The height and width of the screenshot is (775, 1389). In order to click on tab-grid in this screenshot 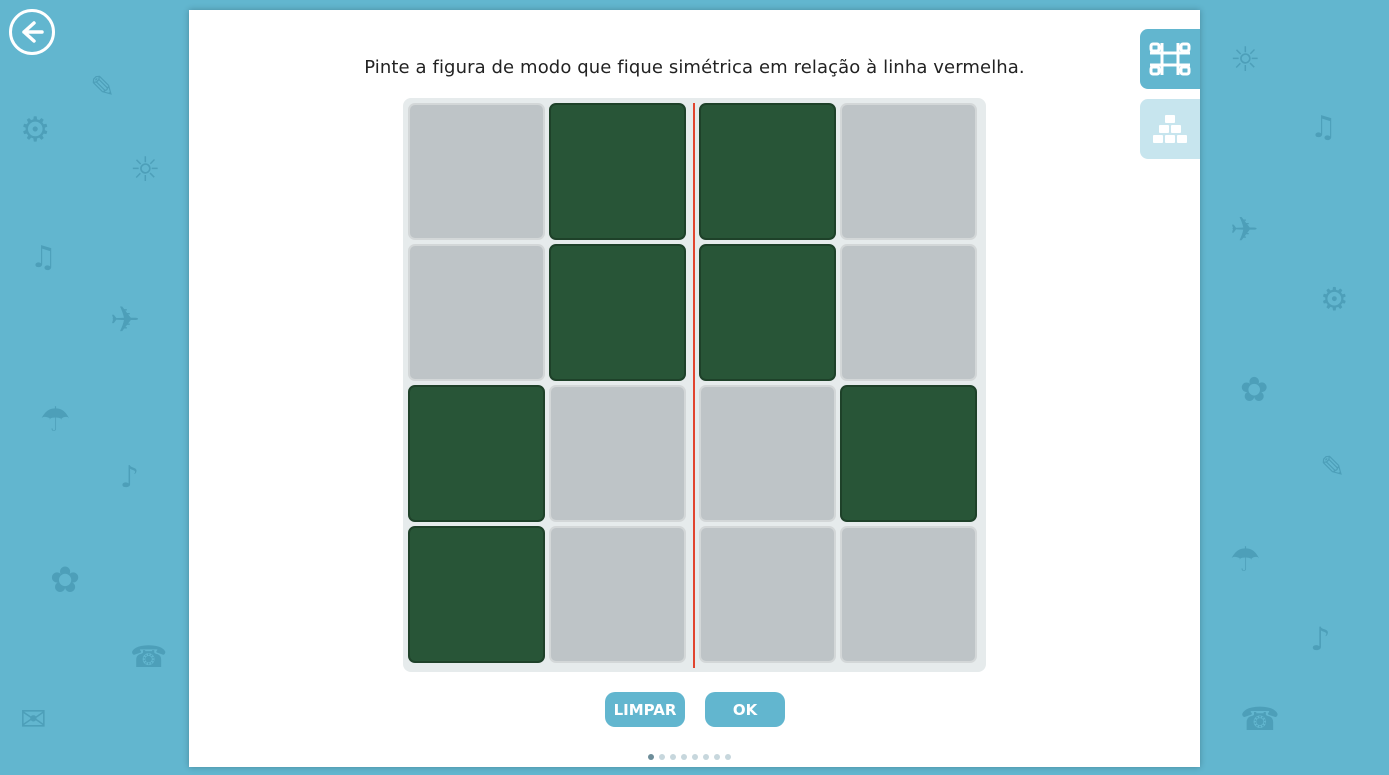, I will do `click(1170, 59)`.